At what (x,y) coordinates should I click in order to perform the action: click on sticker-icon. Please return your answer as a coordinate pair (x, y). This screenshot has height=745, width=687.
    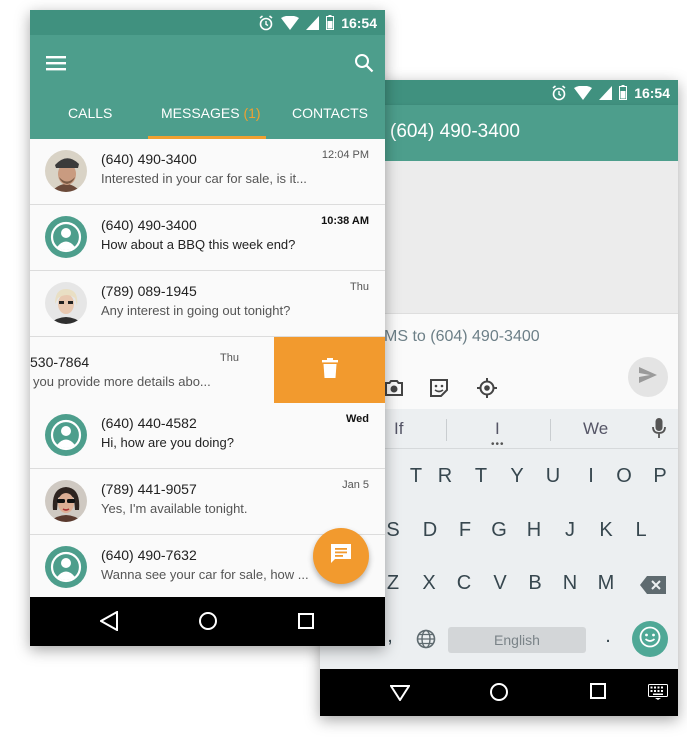
    Looking at the image, I should click on (439, 388).